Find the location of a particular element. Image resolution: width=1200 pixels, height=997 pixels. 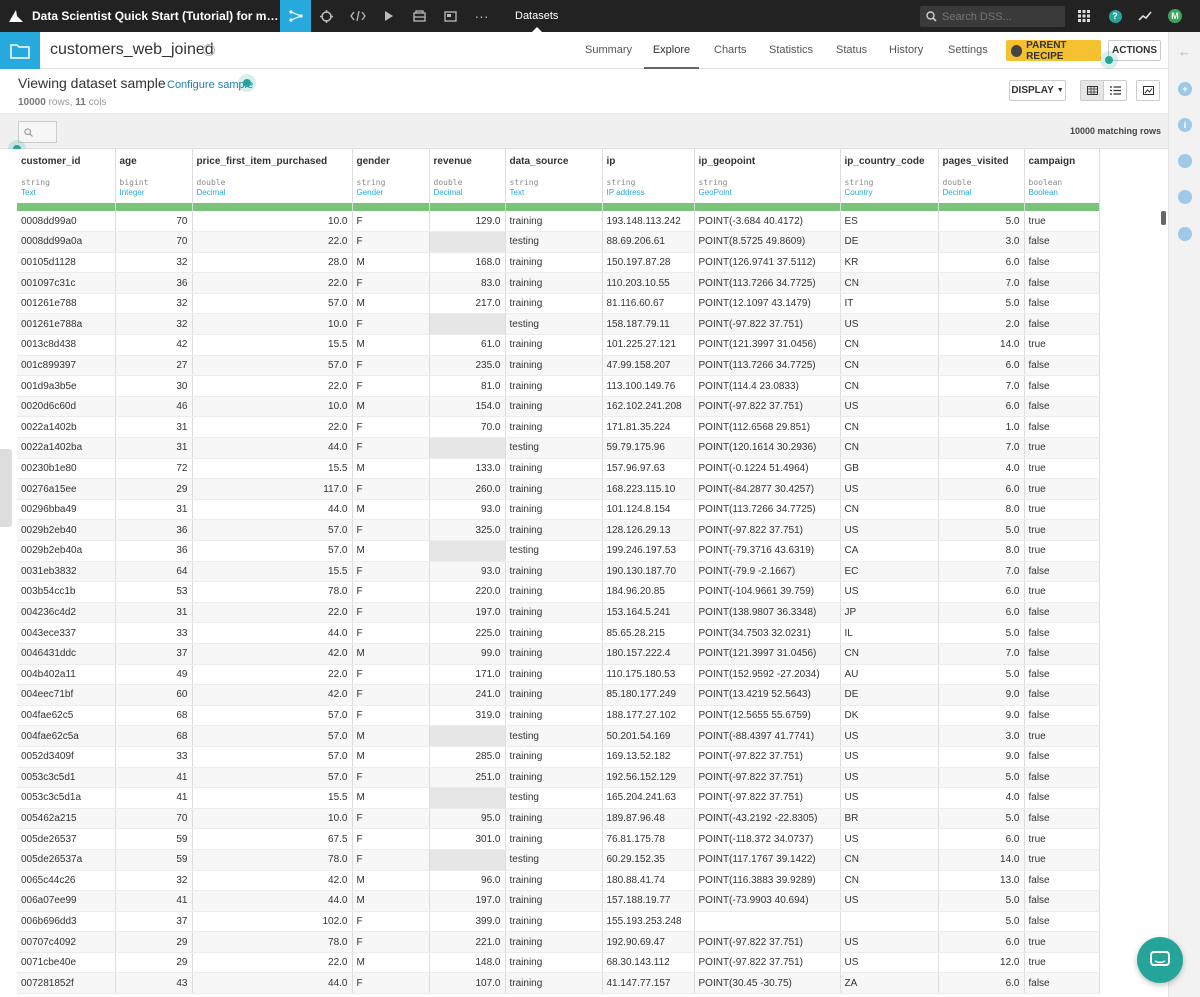

cell-pages-visited: 14.0 is located at coordinates (981, 860).